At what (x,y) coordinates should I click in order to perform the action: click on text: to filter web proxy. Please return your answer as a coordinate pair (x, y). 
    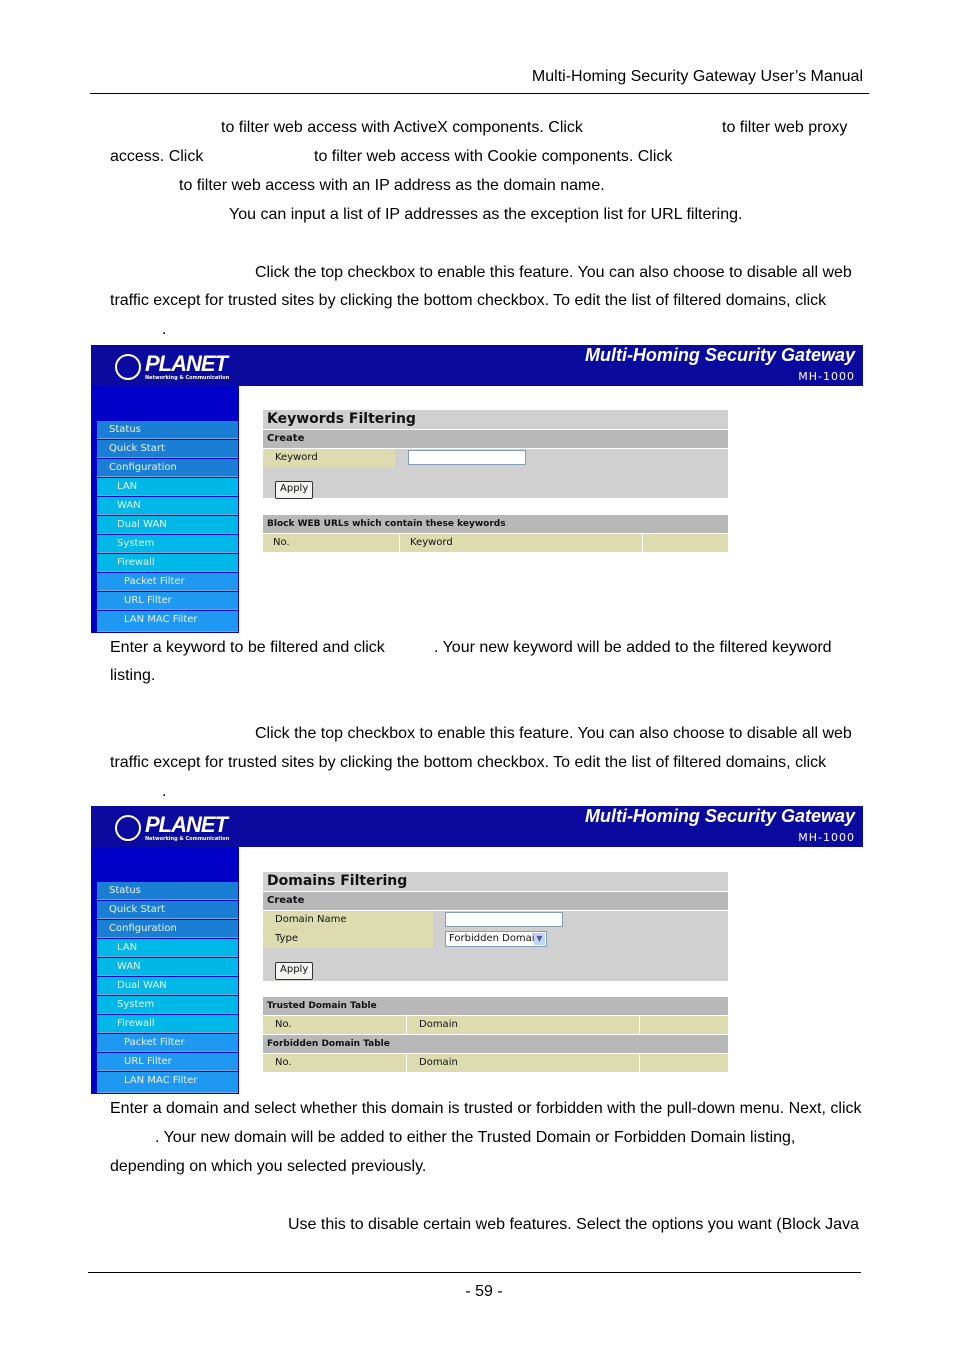
    Looking at the image, I should click on (785, 127).